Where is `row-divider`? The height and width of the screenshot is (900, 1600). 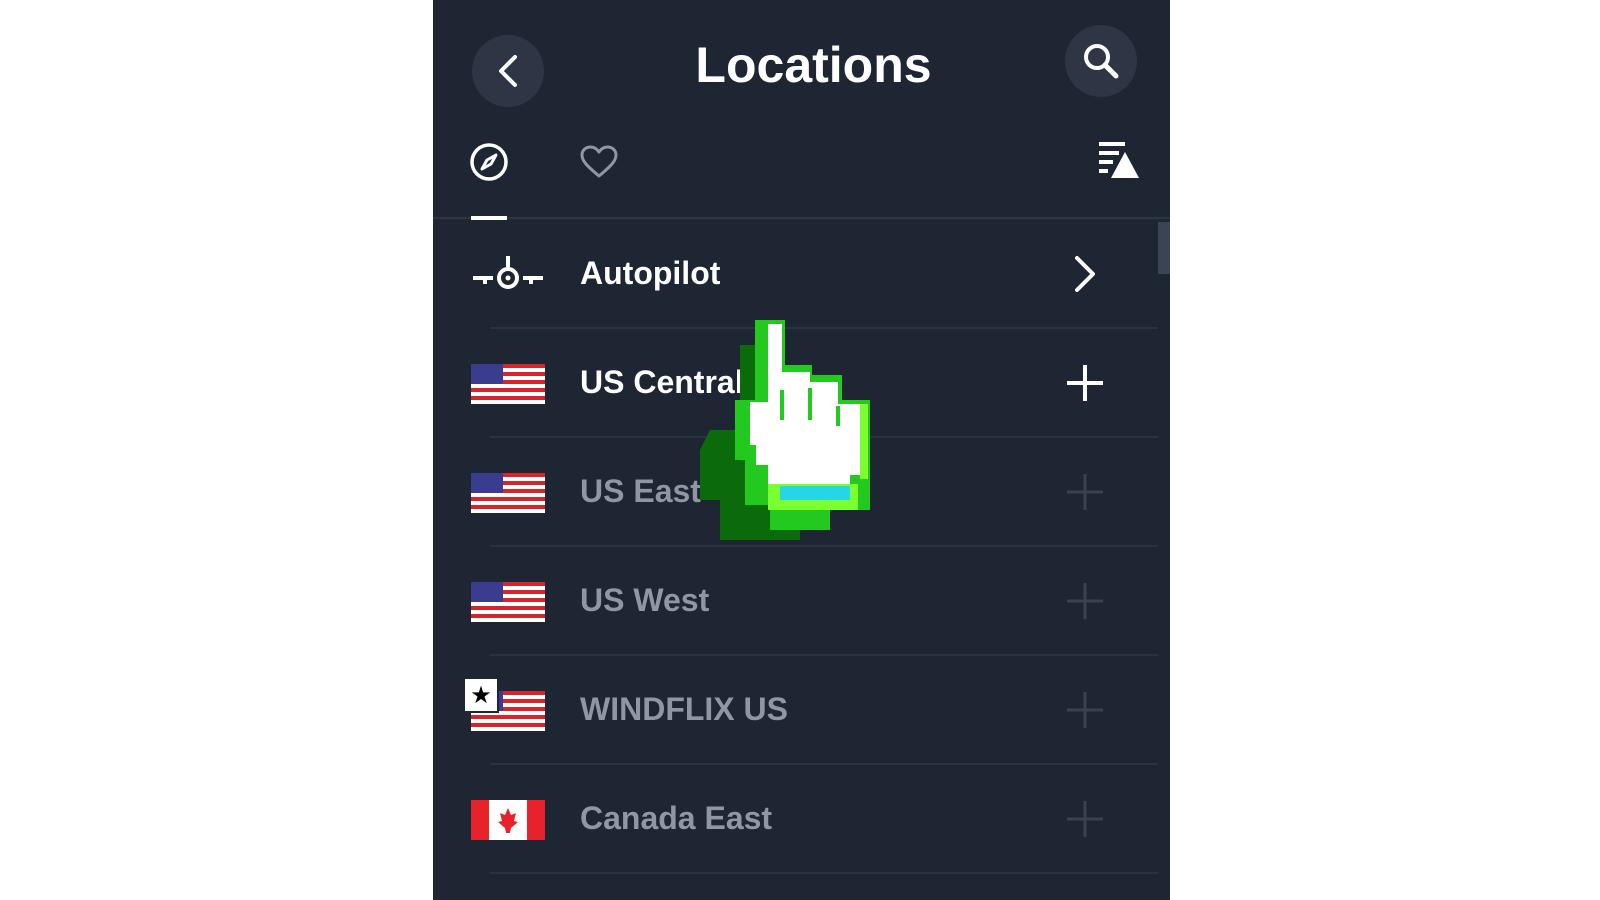
row-divider is located at coordinates (824, 873).